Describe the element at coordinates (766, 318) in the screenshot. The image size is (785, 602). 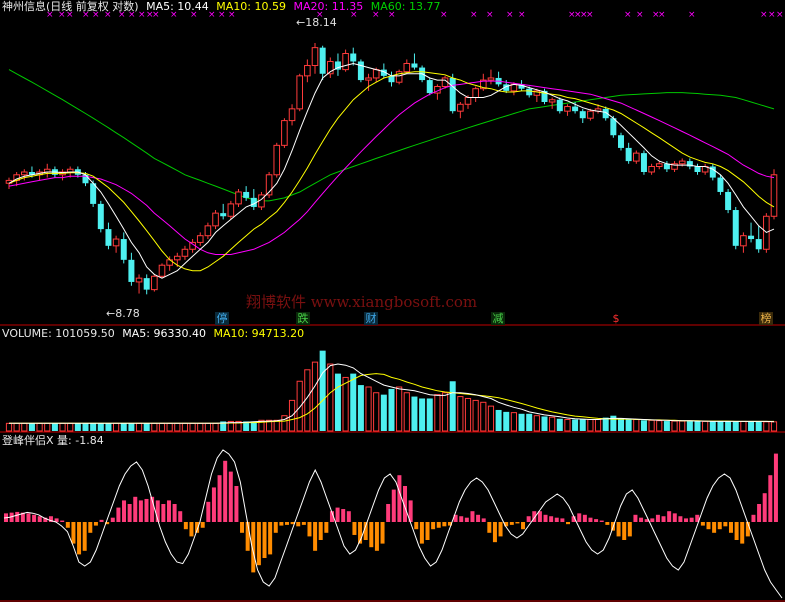
I see `event-tag-rank: 榜` at that location.